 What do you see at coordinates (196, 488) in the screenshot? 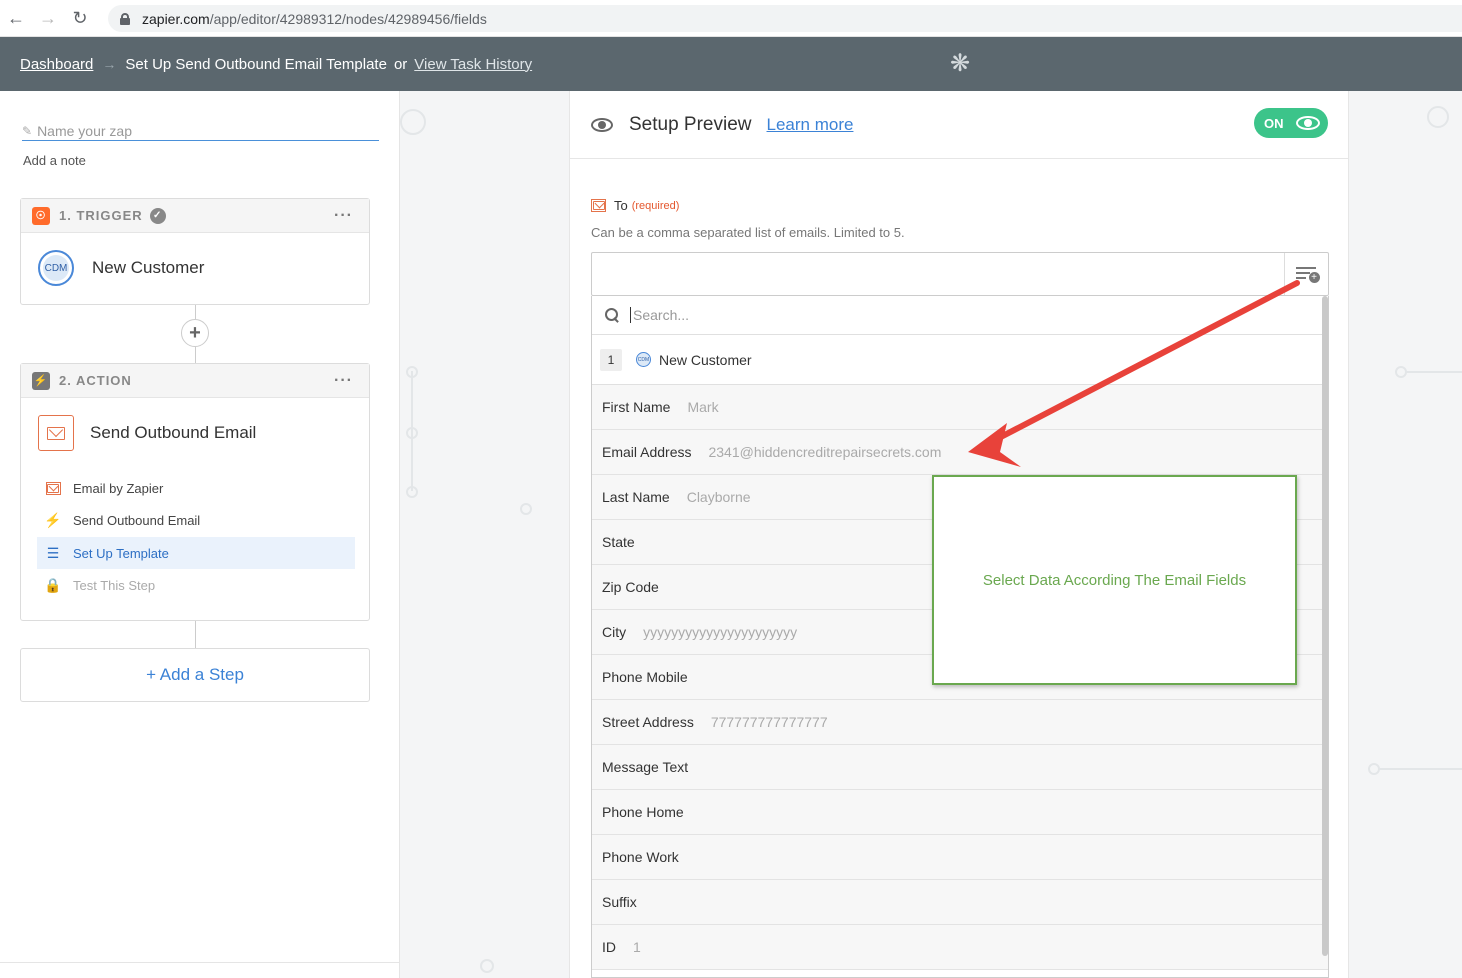
I see `sub-item-email-by-zapier: Email by Zapier` at bounding box center [196, 488].